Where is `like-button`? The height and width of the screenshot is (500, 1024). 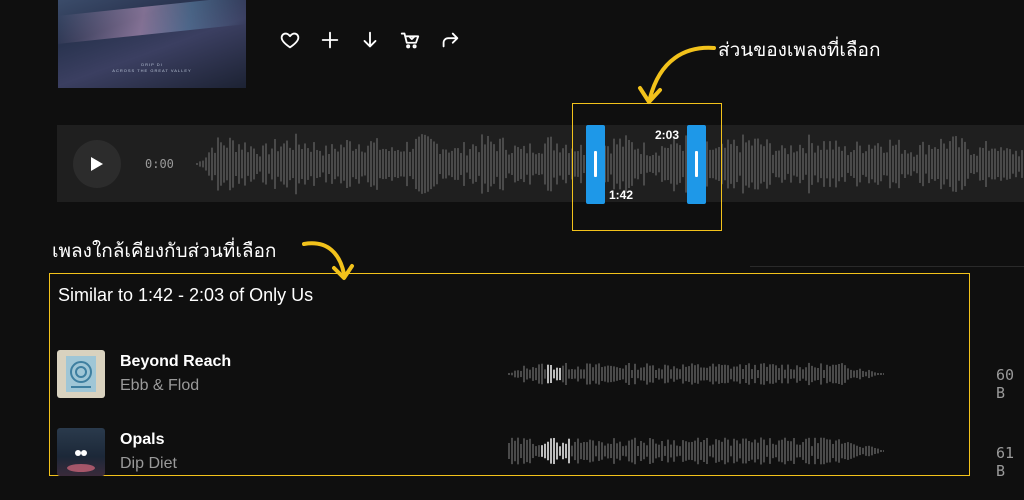
like-button is located at coordinates (290, 40).